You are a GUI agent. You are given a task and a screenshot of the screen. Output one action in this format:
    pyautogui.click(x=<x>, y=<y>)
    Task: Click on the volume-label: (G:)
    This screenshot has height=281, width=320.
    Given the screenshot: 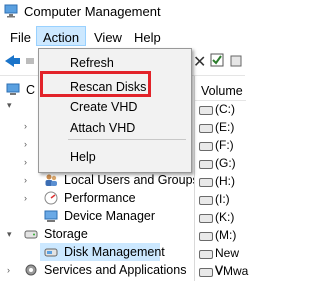 What is the action you would take?
    pyautogui.click(x=225, y=163)
    